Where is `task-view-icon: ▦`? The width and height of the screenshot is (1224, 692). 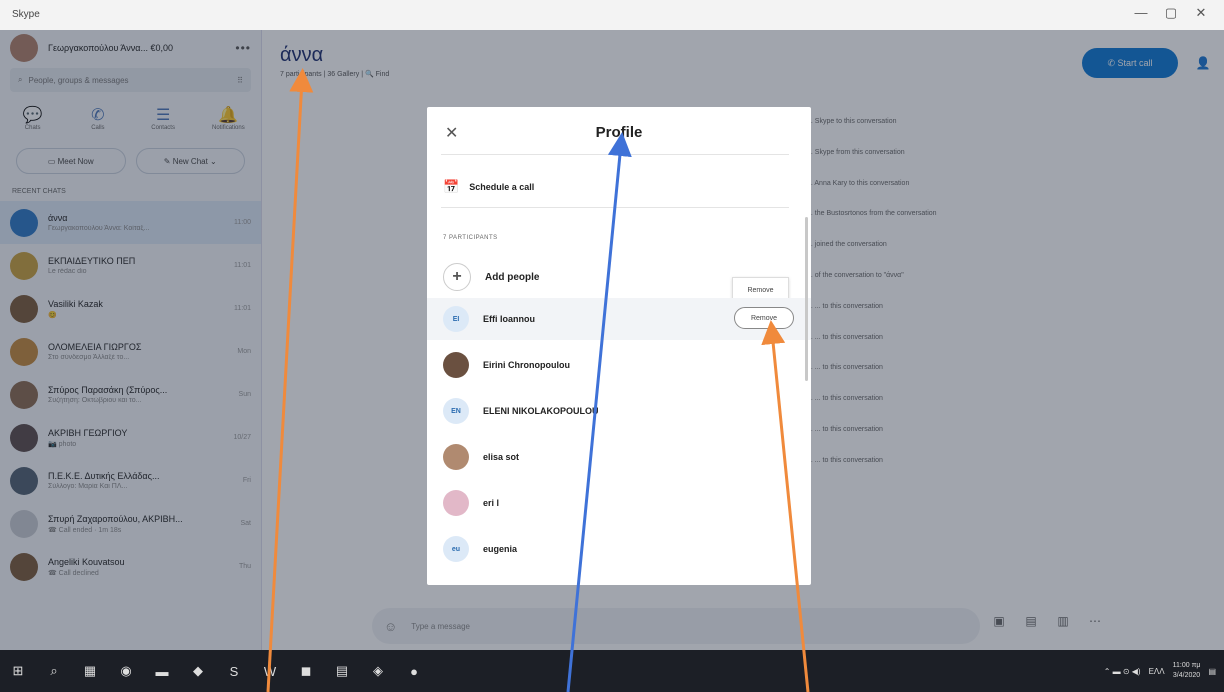 task-view-icon: ▦ is located at coordinates (90, 671).